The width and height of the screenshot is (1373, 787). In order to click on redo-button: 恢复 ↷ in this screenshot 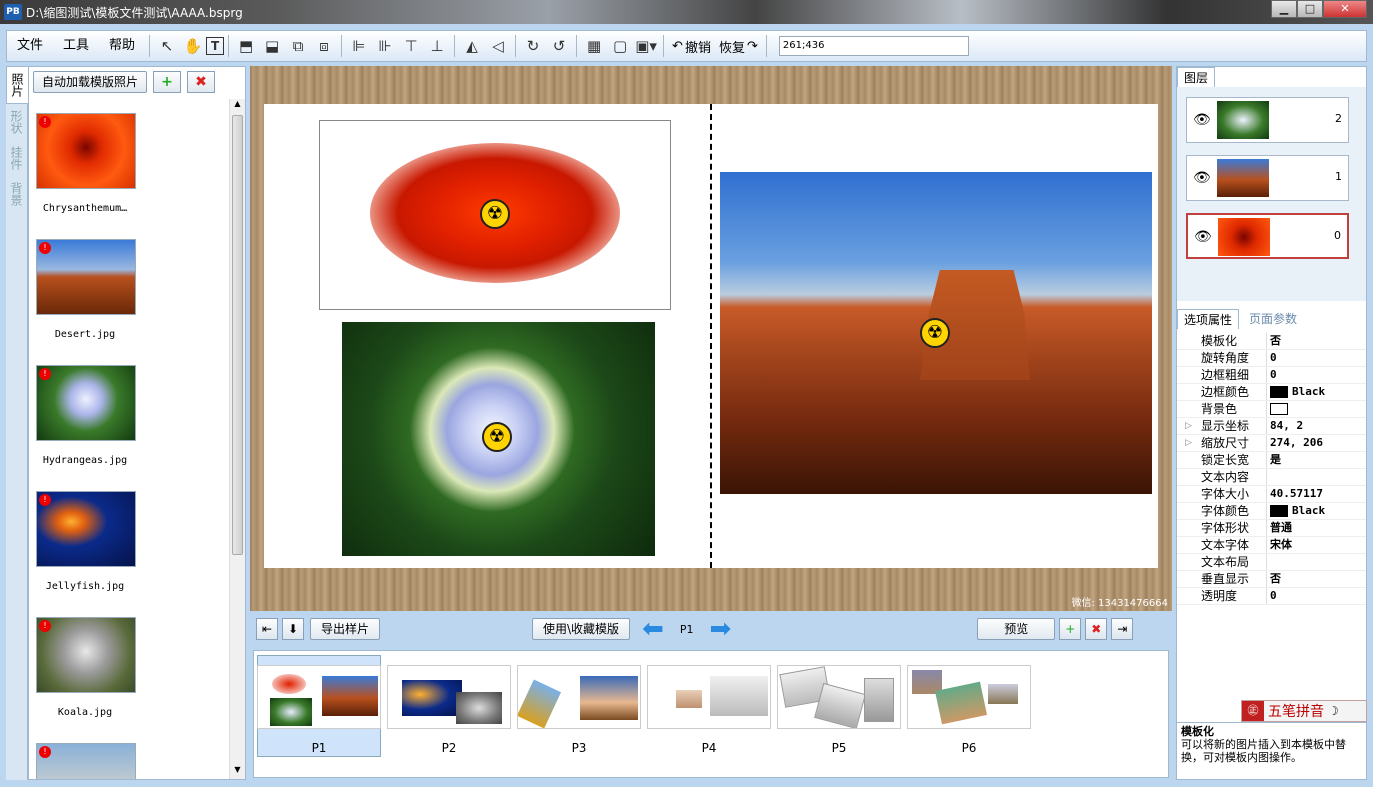, I will do `click(738, 46)`.